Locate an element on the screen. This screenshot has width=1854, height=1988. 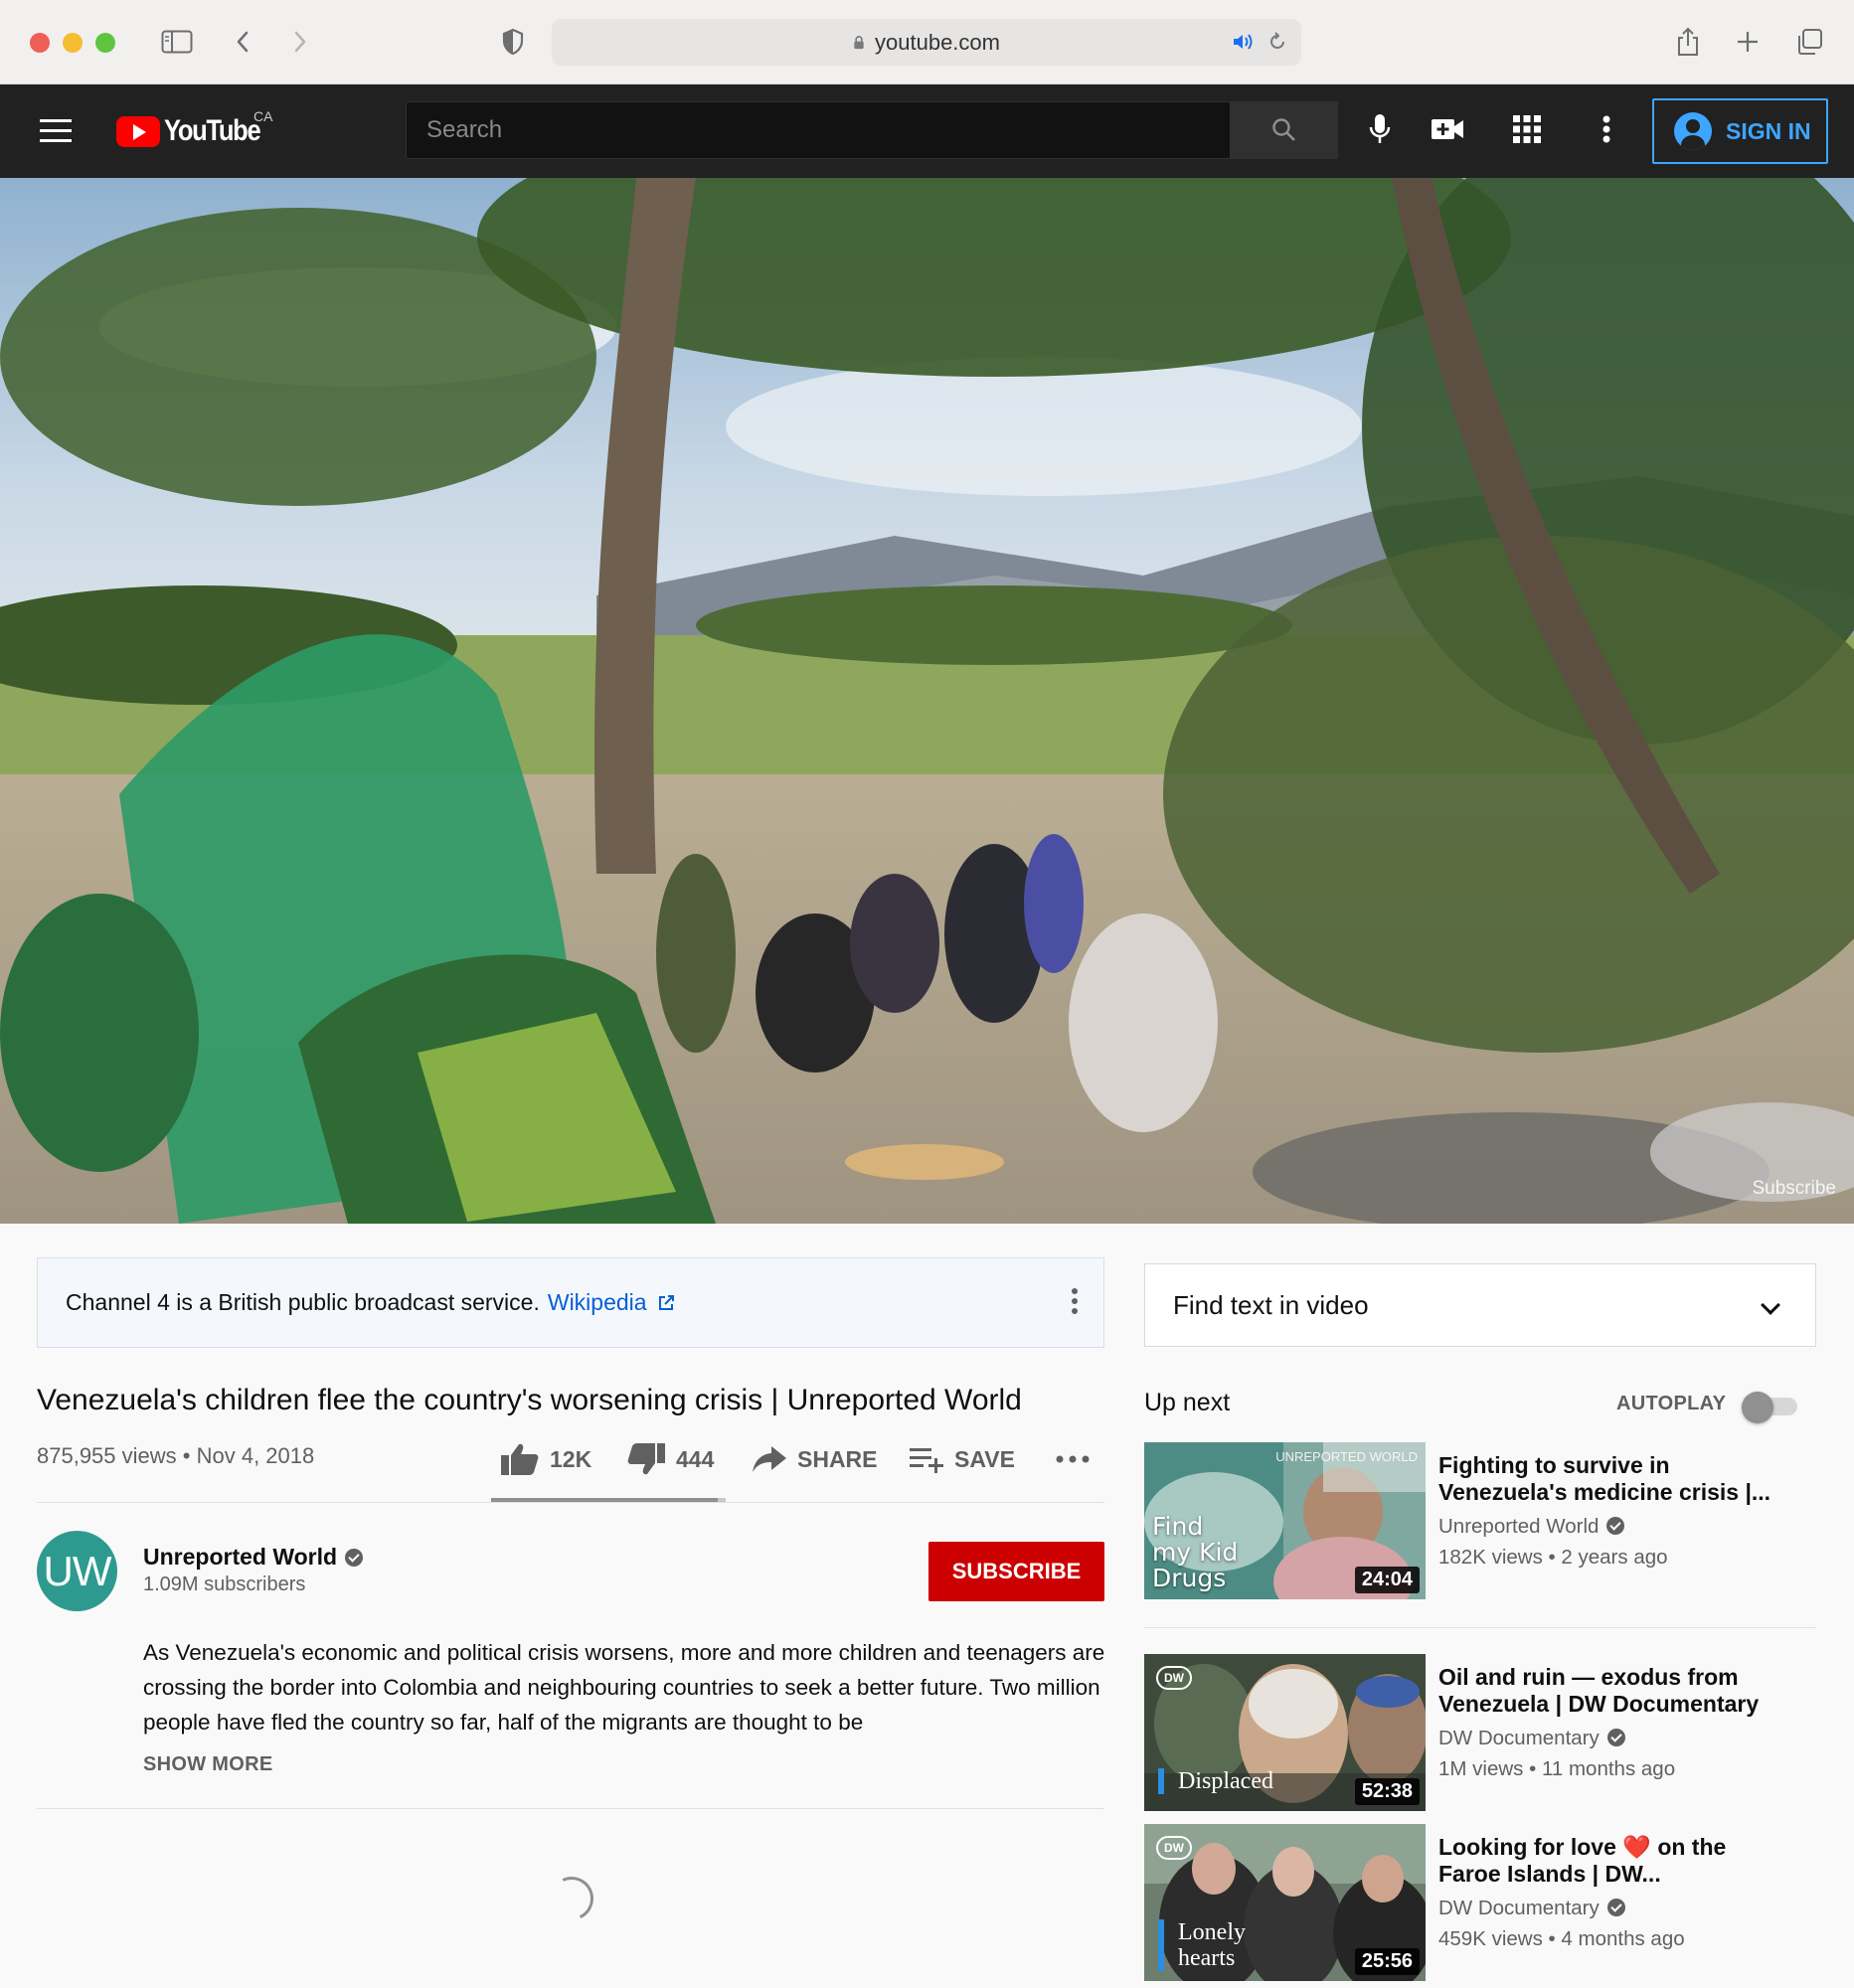
video-thumbnail: DW Displaced 52:38 is located at coordinates (1285, 1732).